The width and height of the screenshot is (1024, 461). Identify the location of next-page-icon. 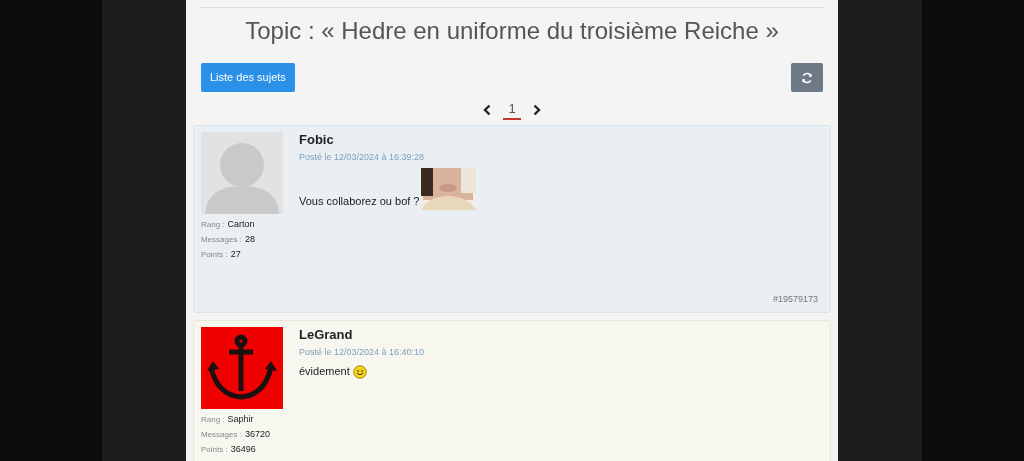
(536, 110).